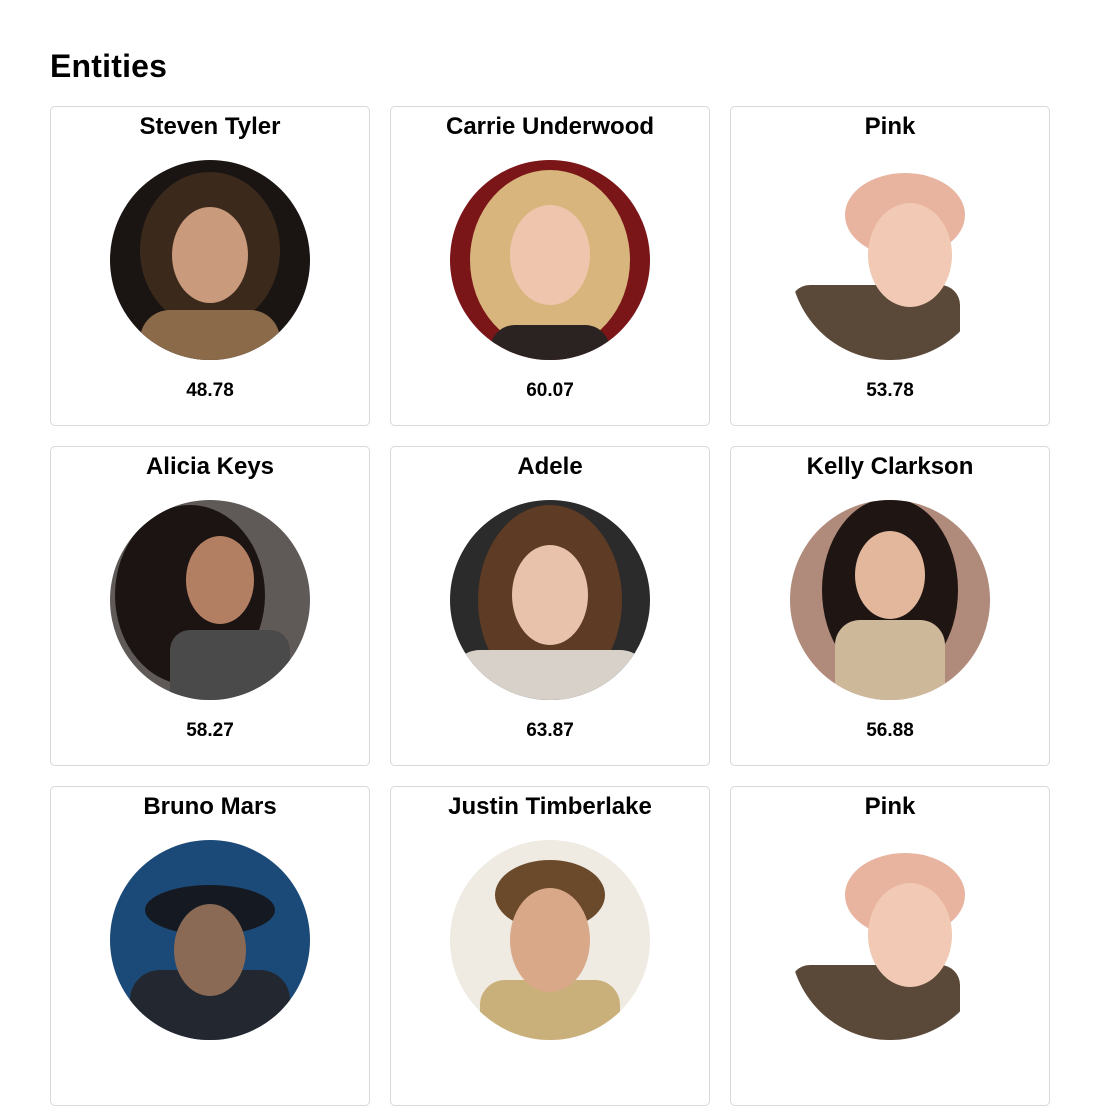 The image size is (1115, 1106). What do you see at coordinates (210, 730) in the screenshot?
I see `entity-score: 58.27` at bounding box center [210, 730].